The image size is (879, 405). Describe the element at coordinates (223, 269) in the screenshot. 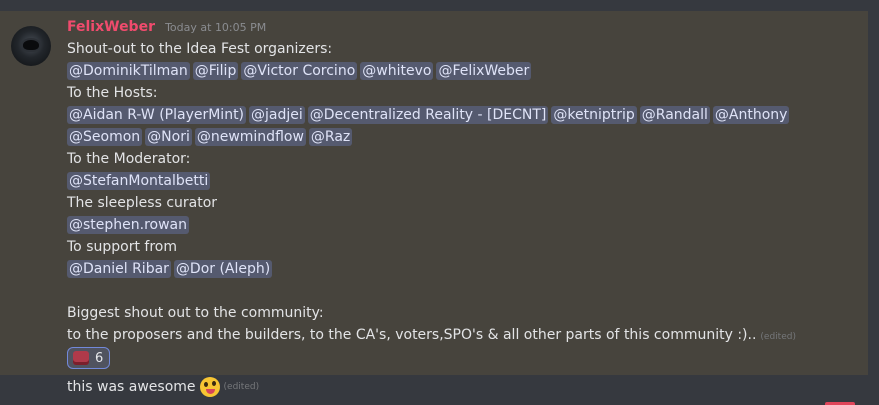

I see `user-mention: @Dor (Aleph)` at that location.